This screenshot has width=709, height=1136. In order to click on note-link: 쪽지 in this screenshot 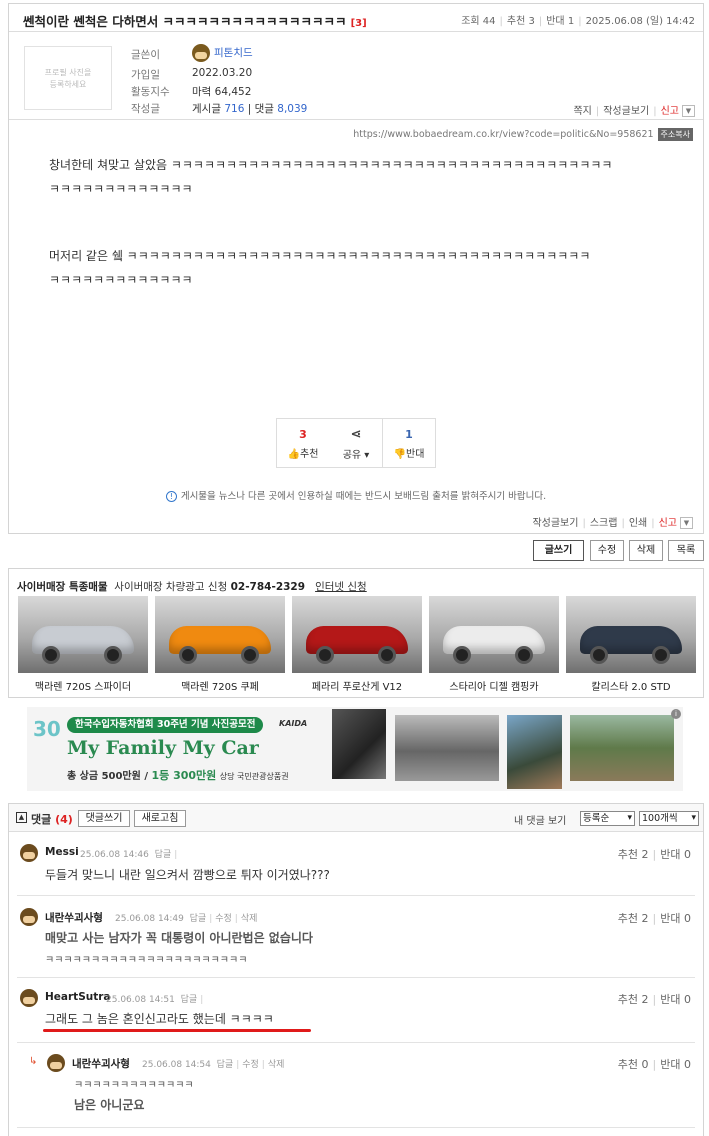, I will do `click(582, 111)`.